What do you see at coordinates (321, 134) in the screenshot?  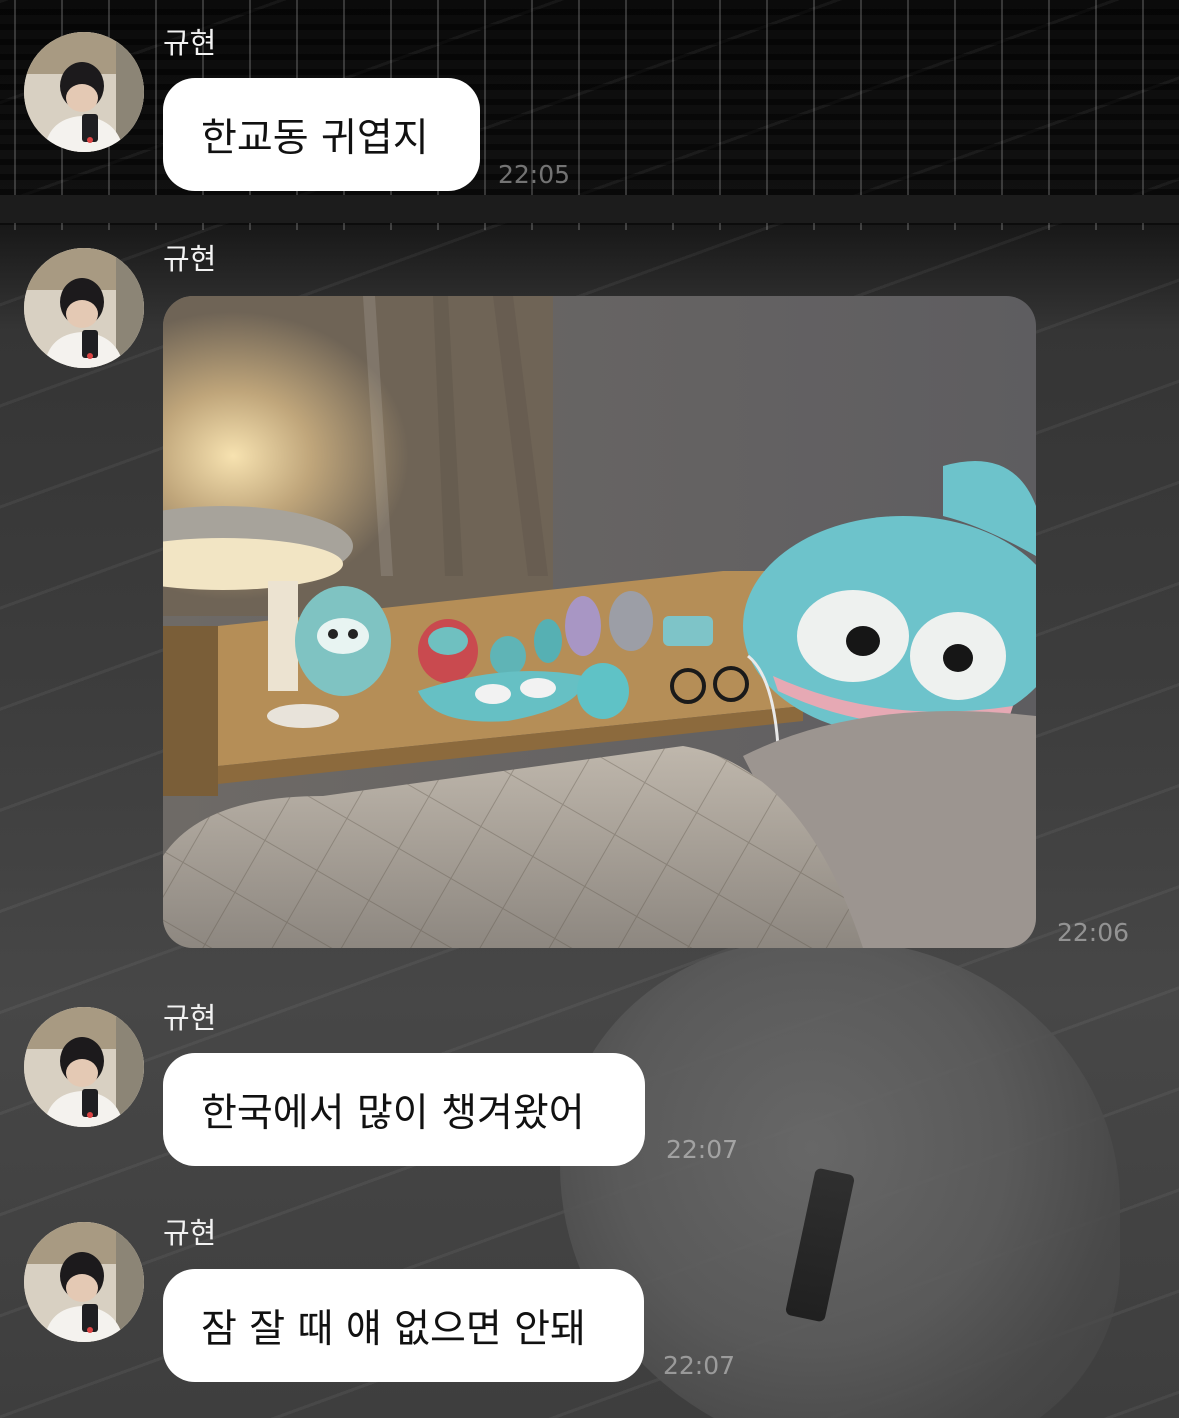 I see `message-bubble: 한교동 귀엽지` at bounding box center [321, 134].